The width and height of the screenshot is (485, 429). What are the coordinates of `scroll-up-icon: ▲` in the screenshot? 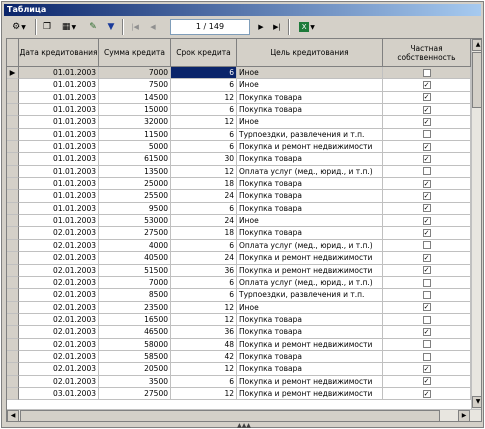 It's located at (476, 45).